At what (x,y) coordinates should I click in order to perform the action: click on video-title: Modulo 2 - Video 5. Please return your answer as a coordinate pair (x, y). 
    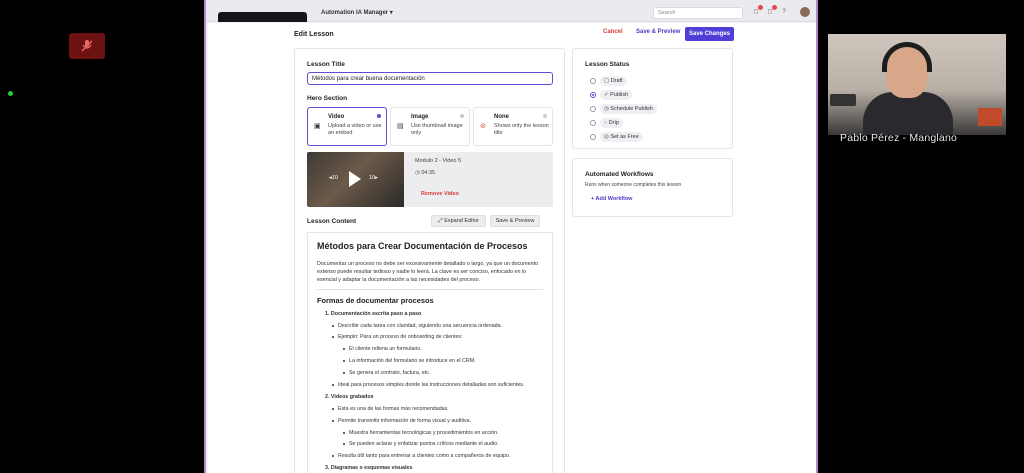
    Looking at the image, I should click on (438, 161).